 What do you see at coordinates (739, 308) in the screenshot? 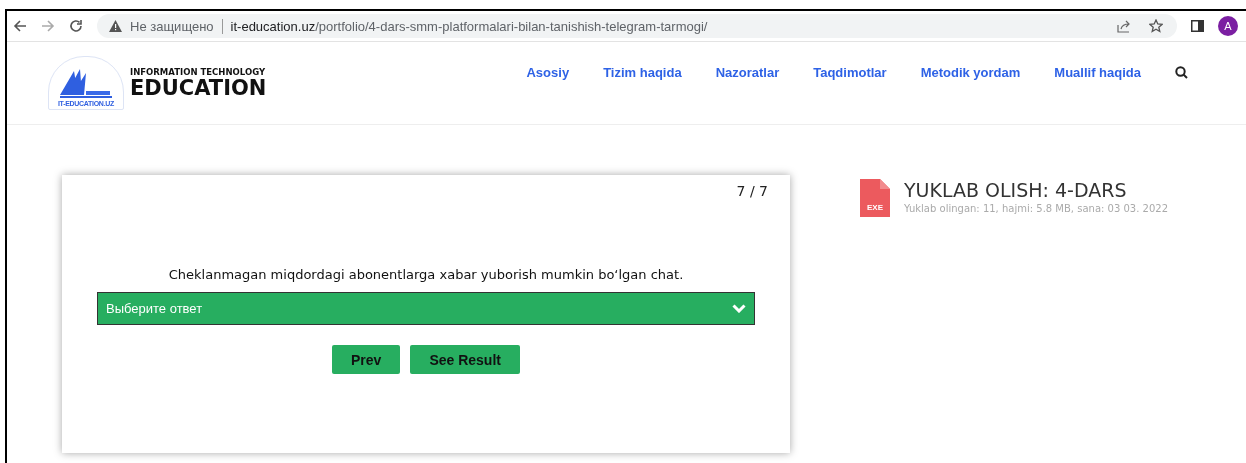
I see `chevron-down-icon` at bounding box center [739, 308].